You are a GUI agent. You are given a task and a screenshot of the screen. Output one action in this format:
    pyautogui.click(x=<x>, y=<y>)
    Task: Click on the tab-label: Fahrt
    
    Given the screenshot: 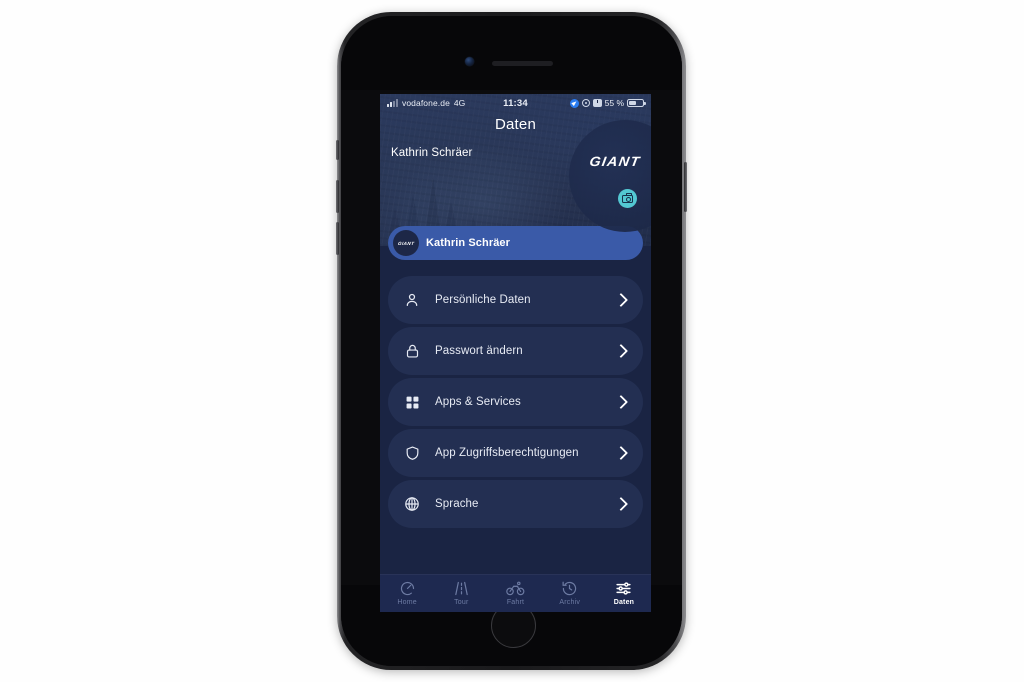 What is the action you would take?
    pyautogui.click(x=515, y=602)
    